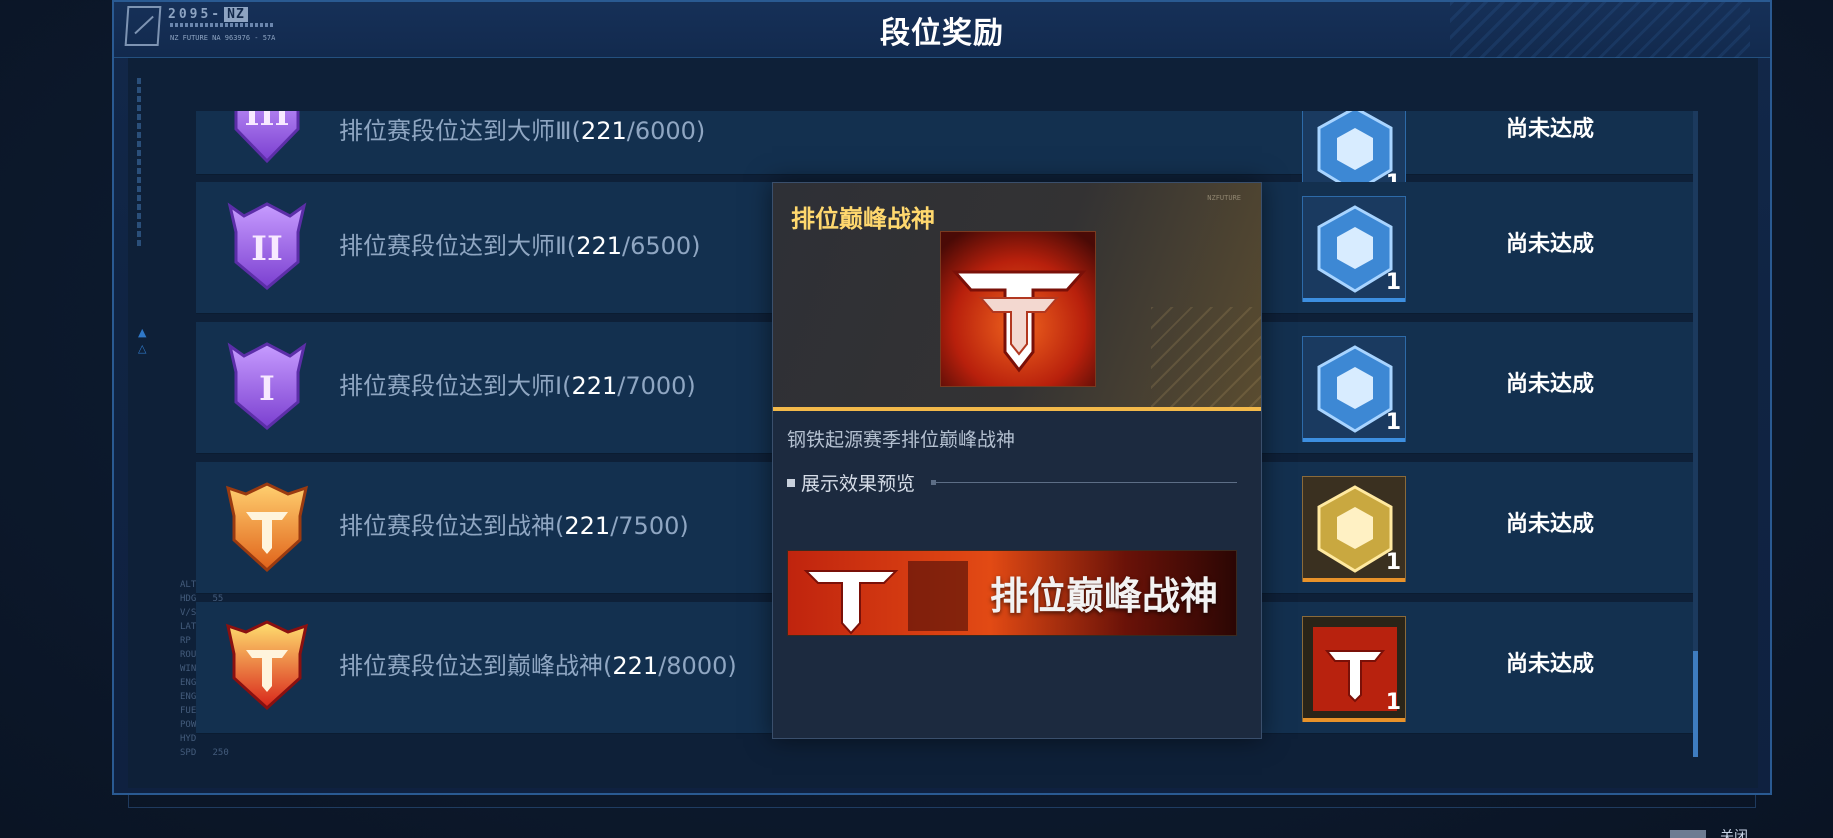  I want to click on peak-war-god-badge-icon, so click(267, 665).